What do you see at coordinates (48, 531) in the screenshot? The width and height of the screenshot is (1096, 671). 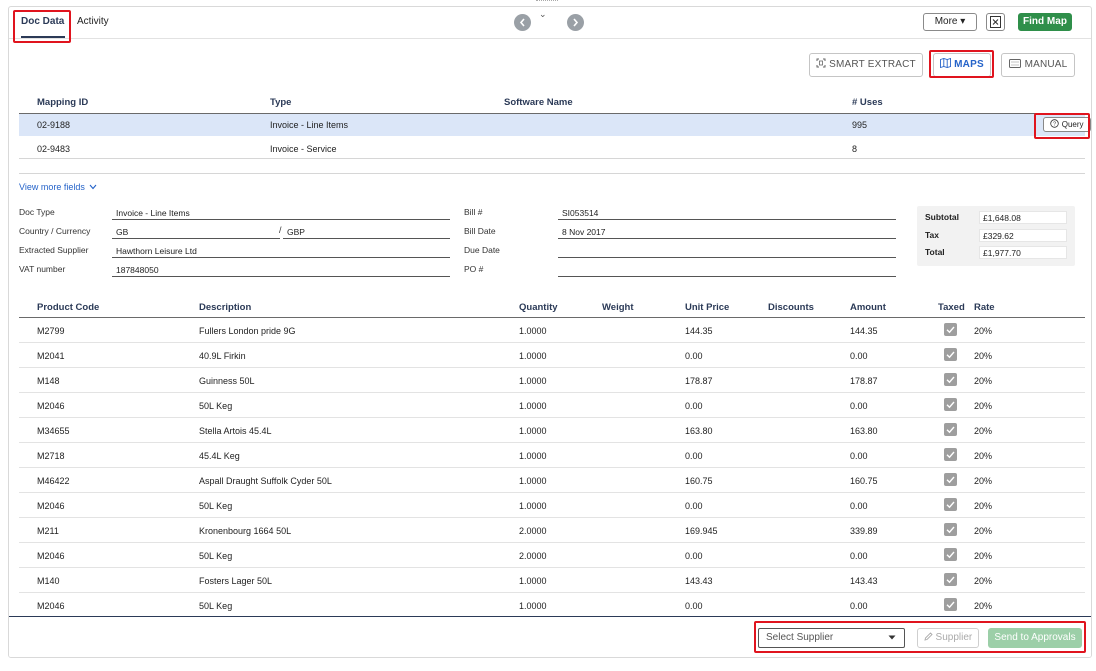 I see `product-code: M211` at bounding box center [48, 531].